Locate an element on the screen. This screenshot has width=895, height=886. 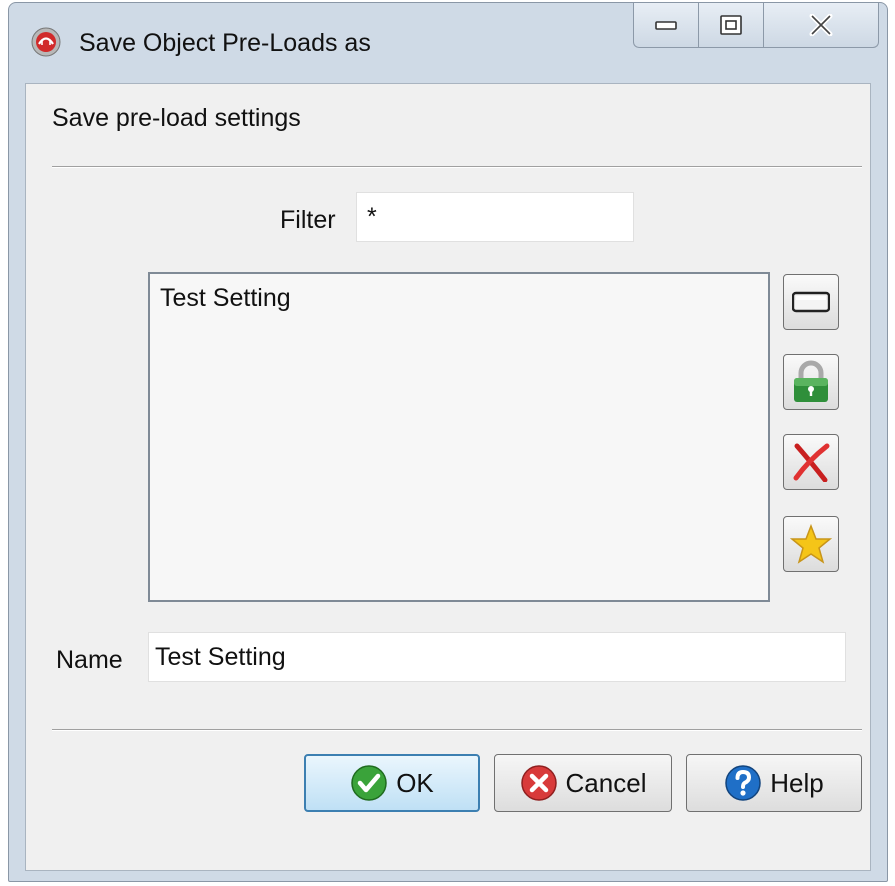
cancel-icon is located at coordinates (538, 783).